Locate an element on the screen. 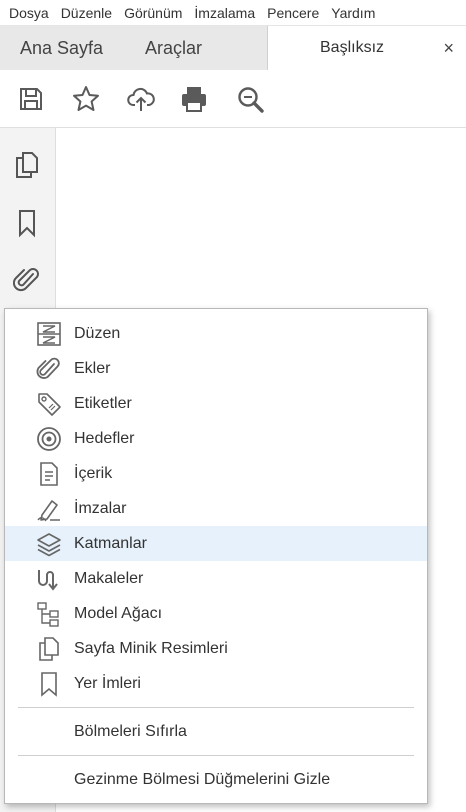  print-icon is located at coordinates (194, 99).